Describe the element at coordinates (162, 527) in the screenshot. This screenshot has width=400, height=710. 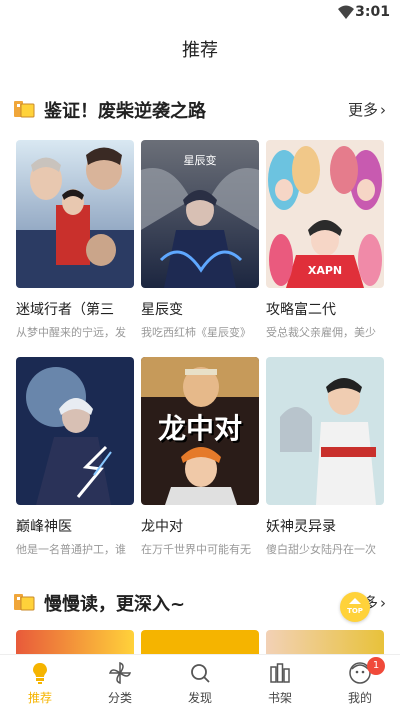
I see `comic-title: 龙中对` at that location.